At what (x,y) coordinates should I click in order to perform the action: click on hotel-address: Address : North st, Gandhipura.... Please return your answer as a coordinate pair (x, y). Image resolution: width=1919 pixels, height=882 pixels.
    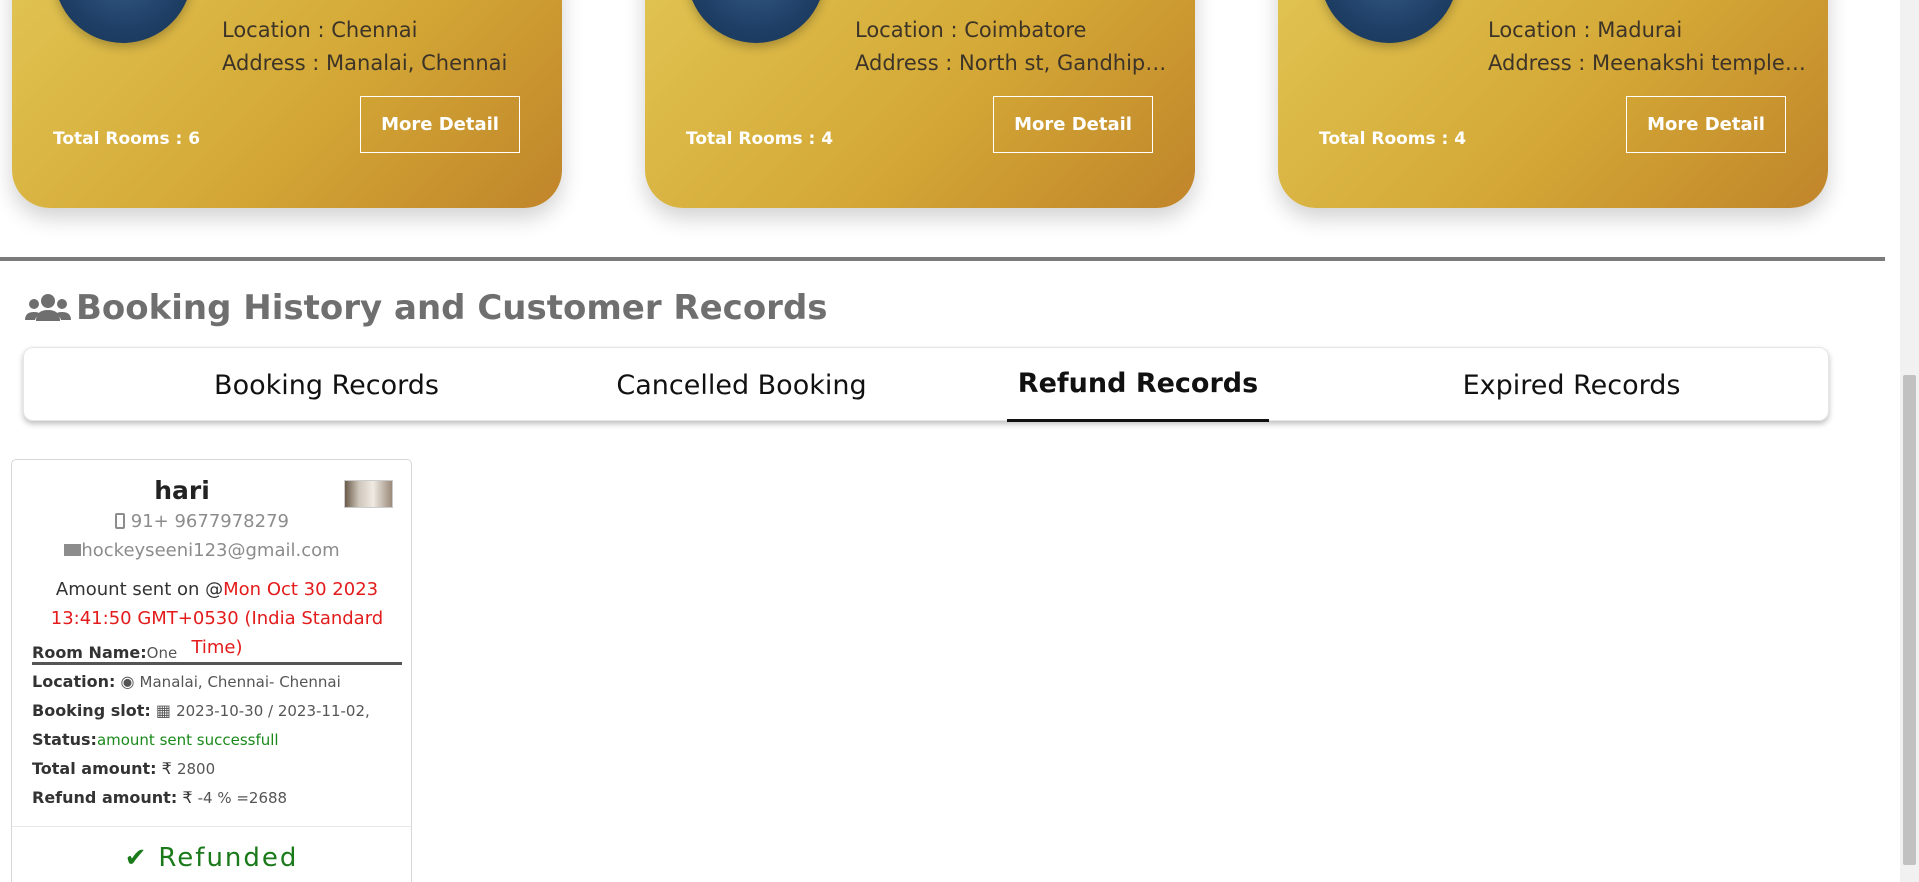
    Looking at the image, I should click on (1015, 63).